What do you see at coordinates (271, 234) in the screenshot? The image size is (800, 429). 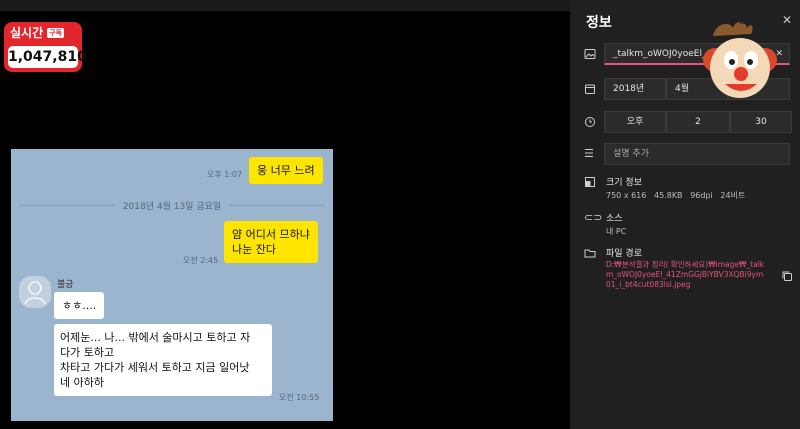 I see `message-line: 얌 어디서 므하냐` at bounding box center [271, 234].